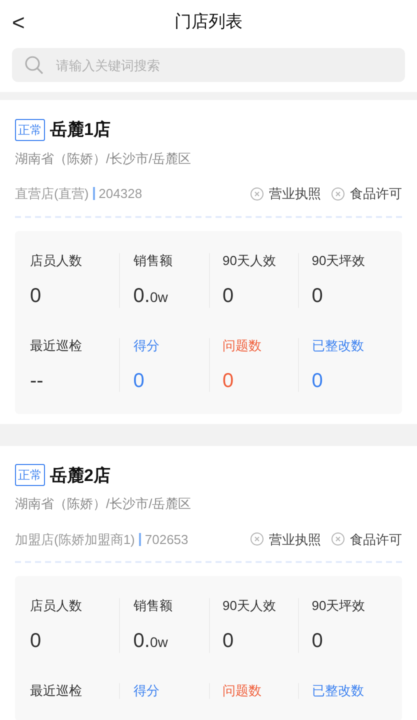 This screenshot has width=417, height=720. Describe the element at coordinates (80, 475) in the screenshot. I see `store-name: 岳麓2店` at that location.